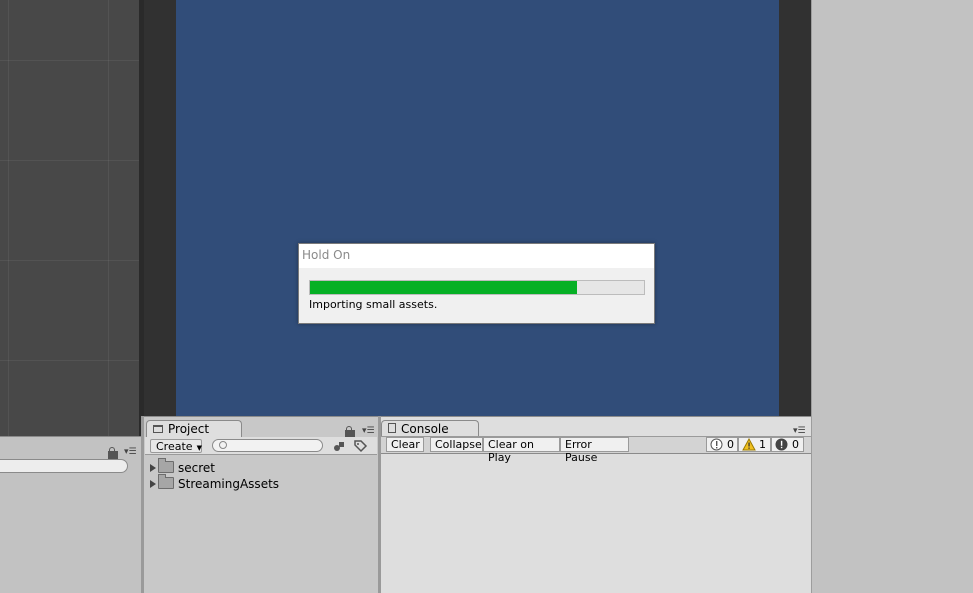  I want to click on error-count: 0, so click(795, 444).